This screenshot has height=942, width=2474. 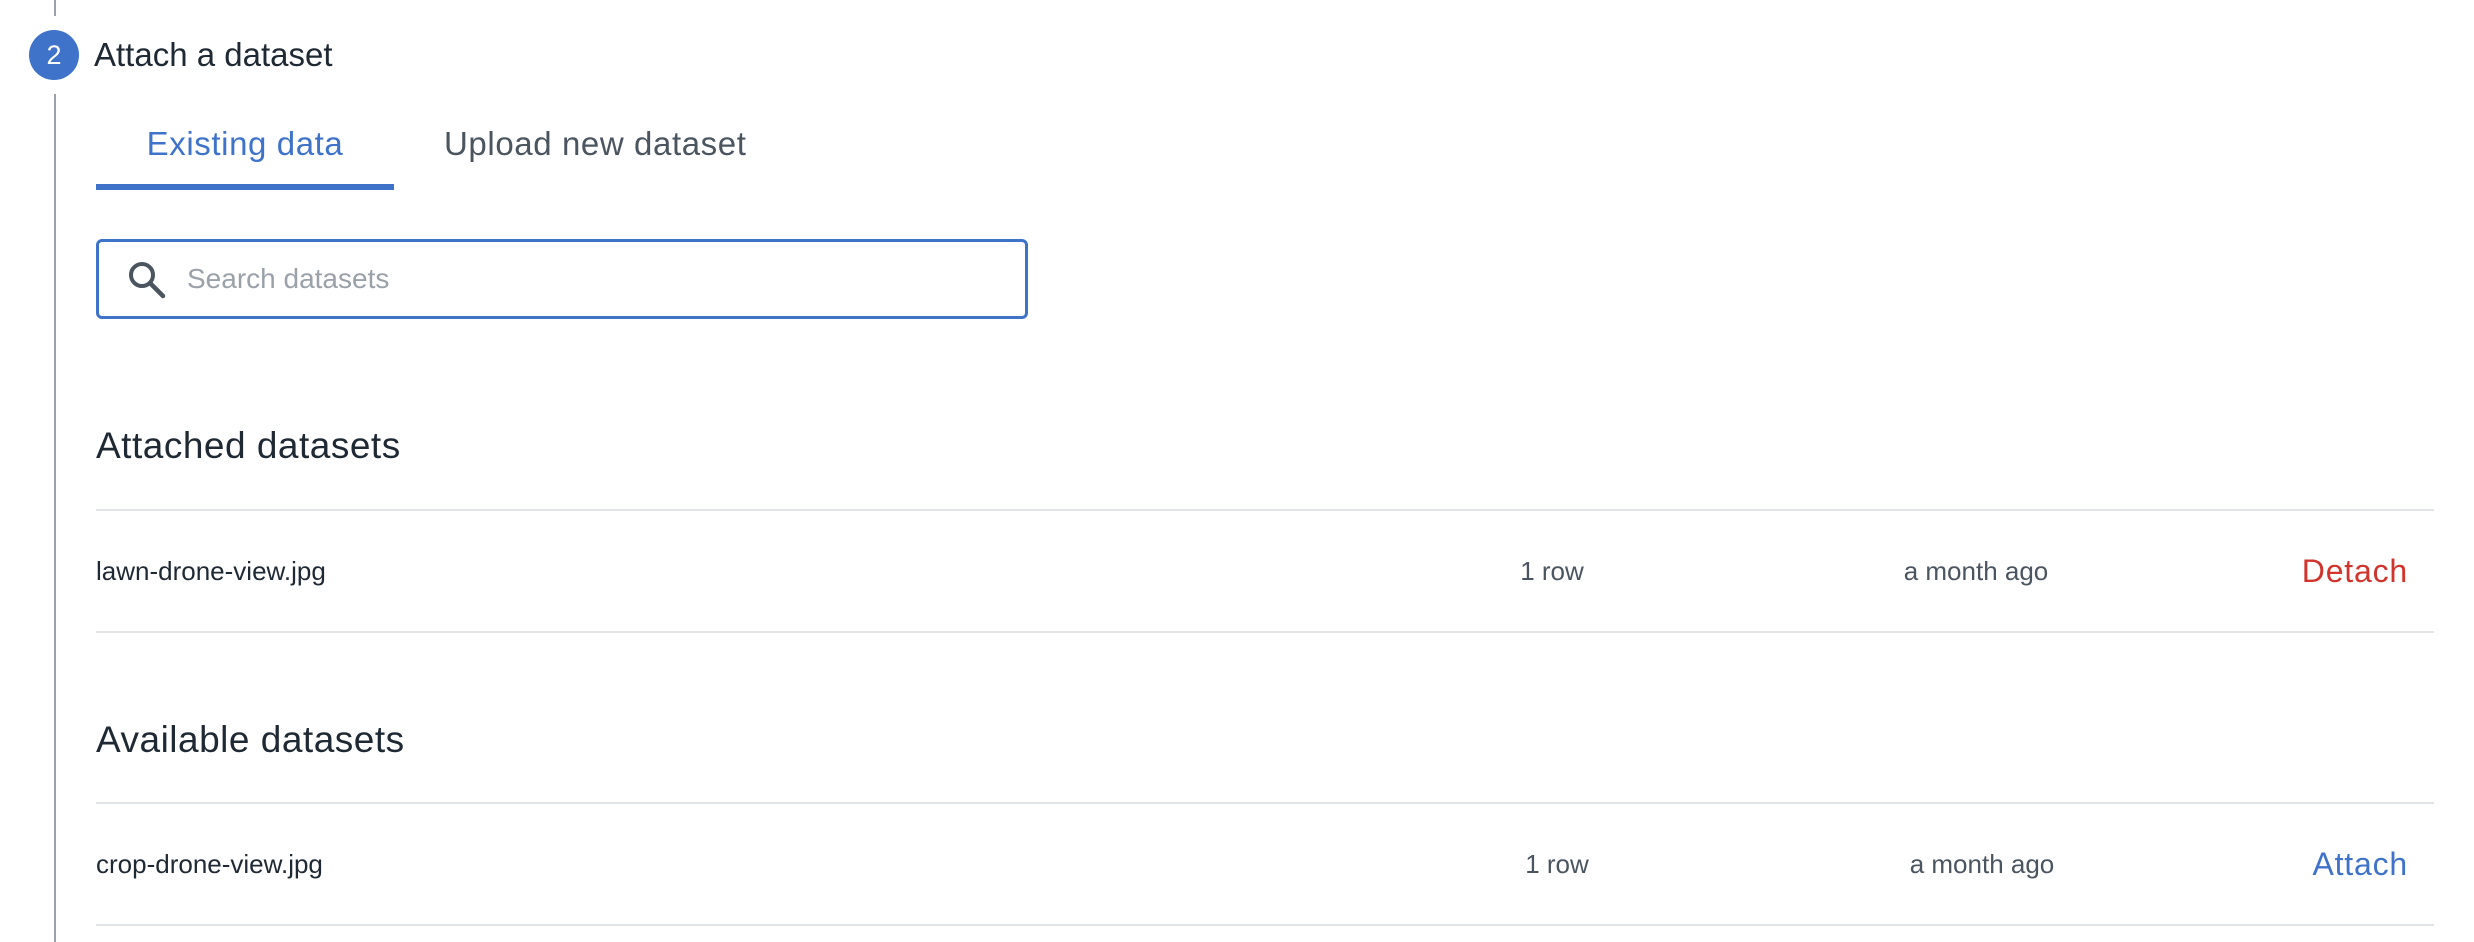 I want to click on tab-existing-data: Existing data, so click(x=245, y=154).